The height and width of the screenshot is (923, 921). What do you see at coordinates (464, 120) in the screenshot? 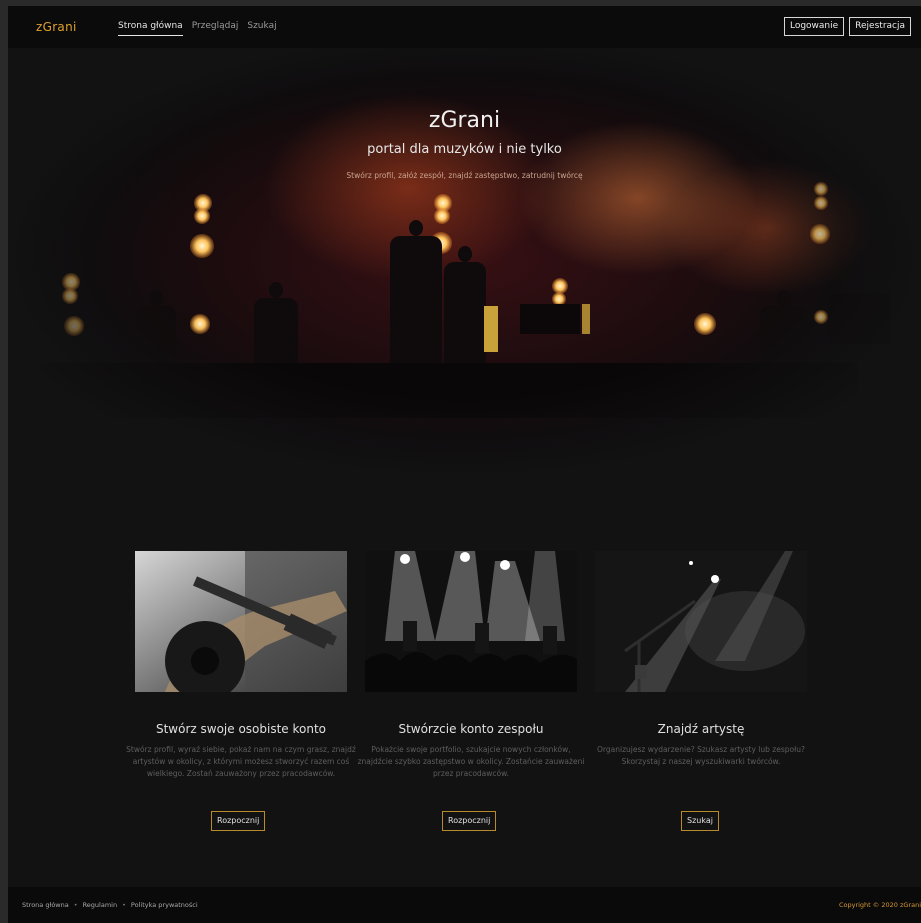
I see `hero-title: zGrani` at bounding box center [464, 120].